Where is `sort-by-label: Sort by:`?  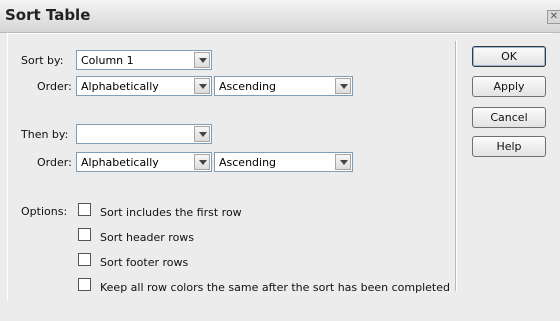
sort-by-label: Sort by: is located at coordinates (42, 60).